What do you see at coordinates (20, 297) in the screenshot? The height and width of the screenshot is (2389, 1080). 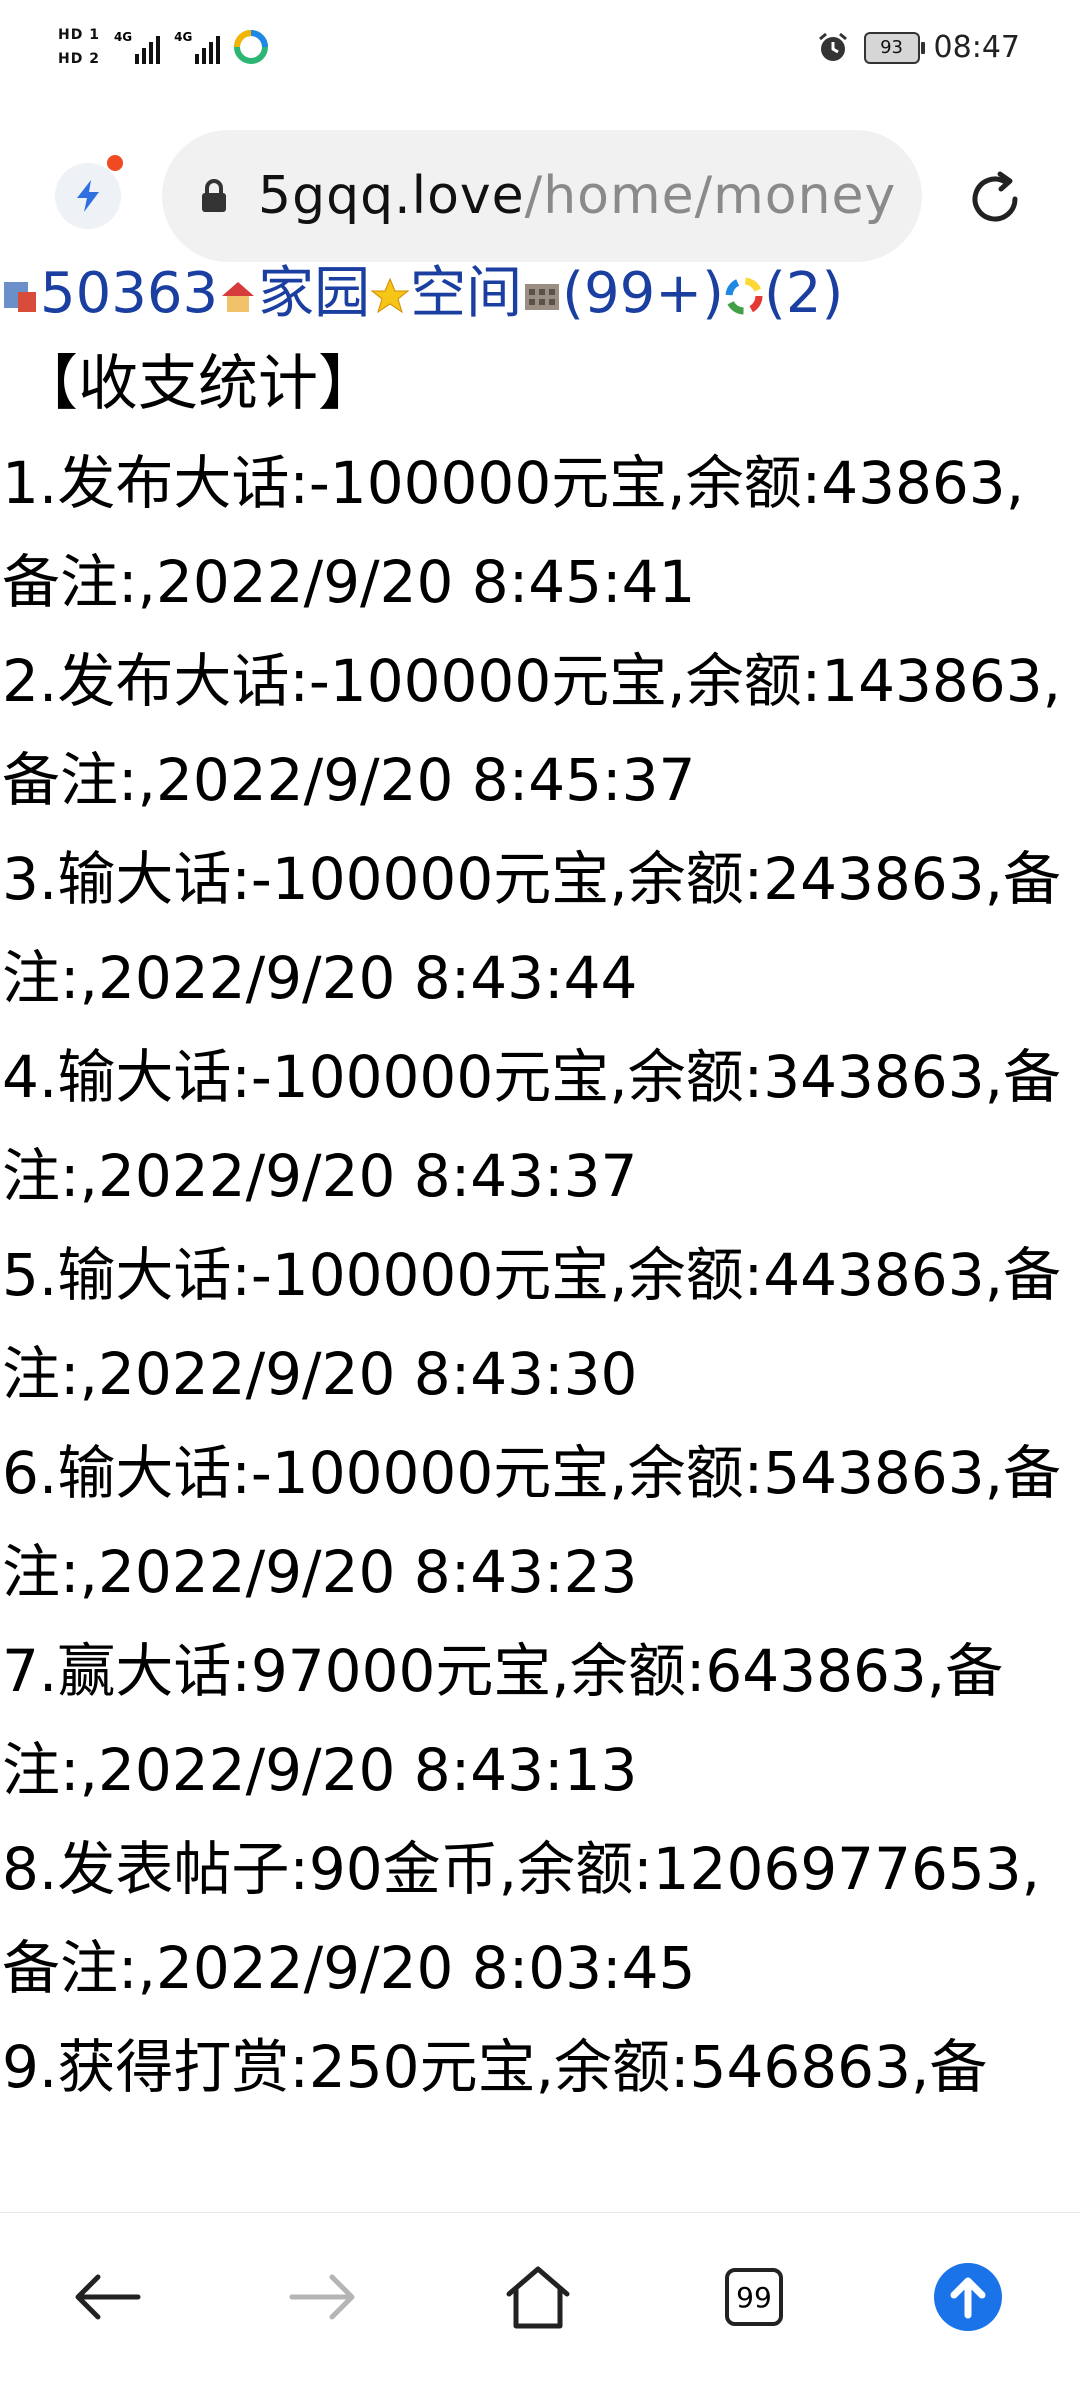 I see `user-icon` at bounding box center [20, 297].